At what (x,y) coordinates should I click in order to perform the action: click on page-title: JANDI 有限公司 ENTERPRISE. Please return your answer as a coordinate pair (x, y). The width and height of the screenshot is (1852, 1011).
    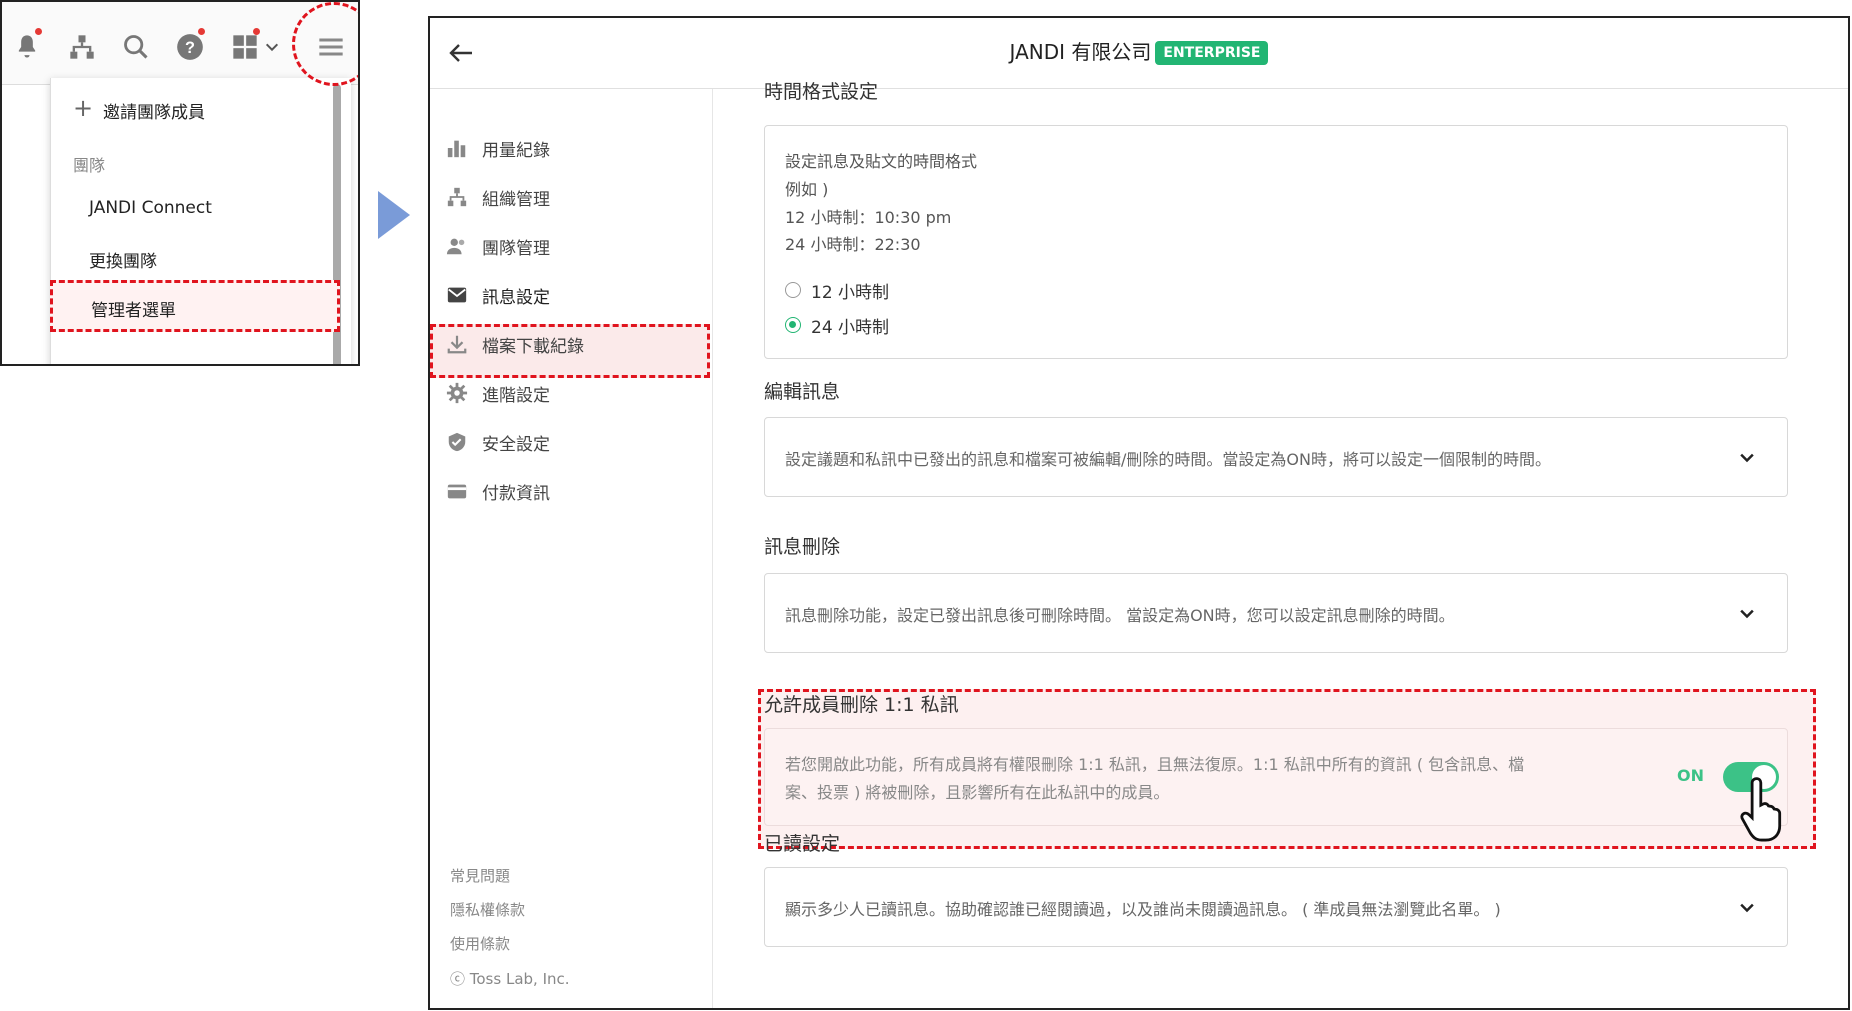
    Looking at the image, I should click on (1139, 50).